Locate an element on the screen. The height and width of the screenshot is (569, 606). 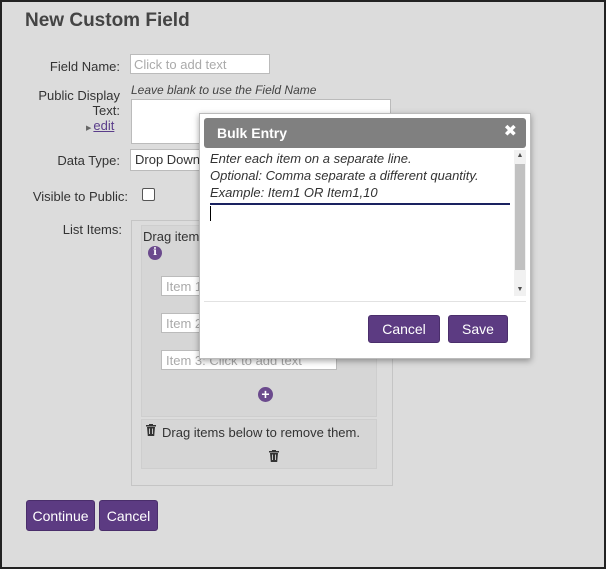
remove-instructions: Drag items below to remove them. is located at coordinates (261, 432).